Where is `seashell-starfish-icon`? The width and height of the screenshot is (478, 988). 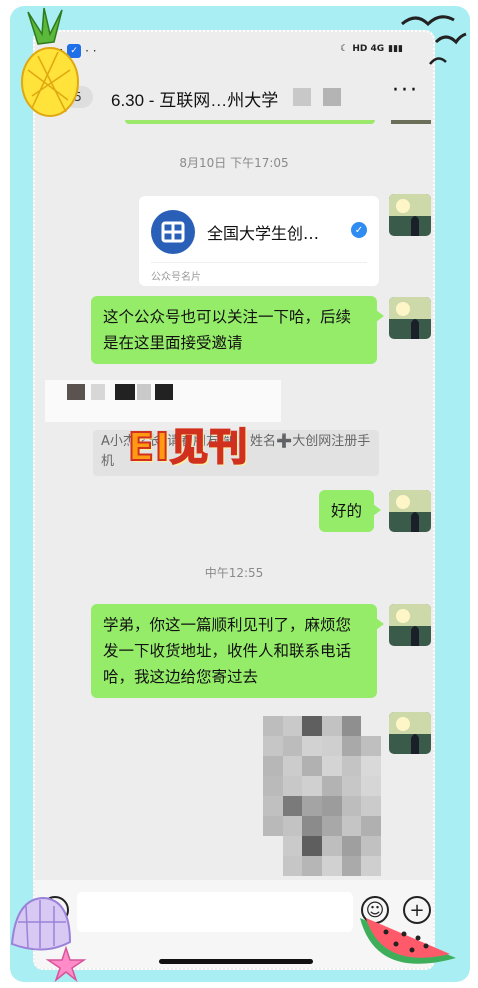
seashell-starfish-icon is located at coordinates (48, 939).